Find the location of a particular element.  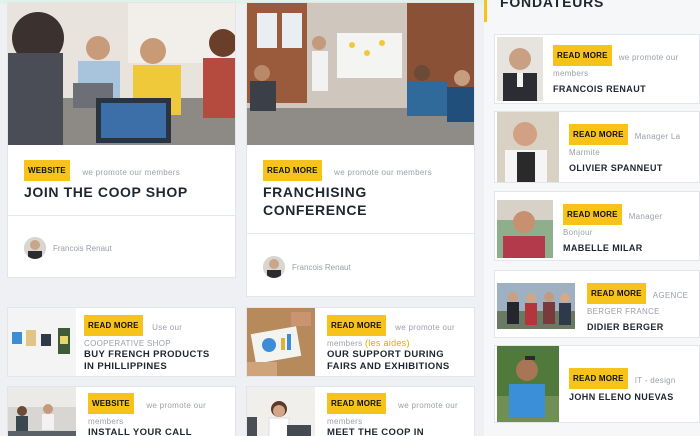

founders-heading: FONDATEURS is located at coordinates (552, 5).